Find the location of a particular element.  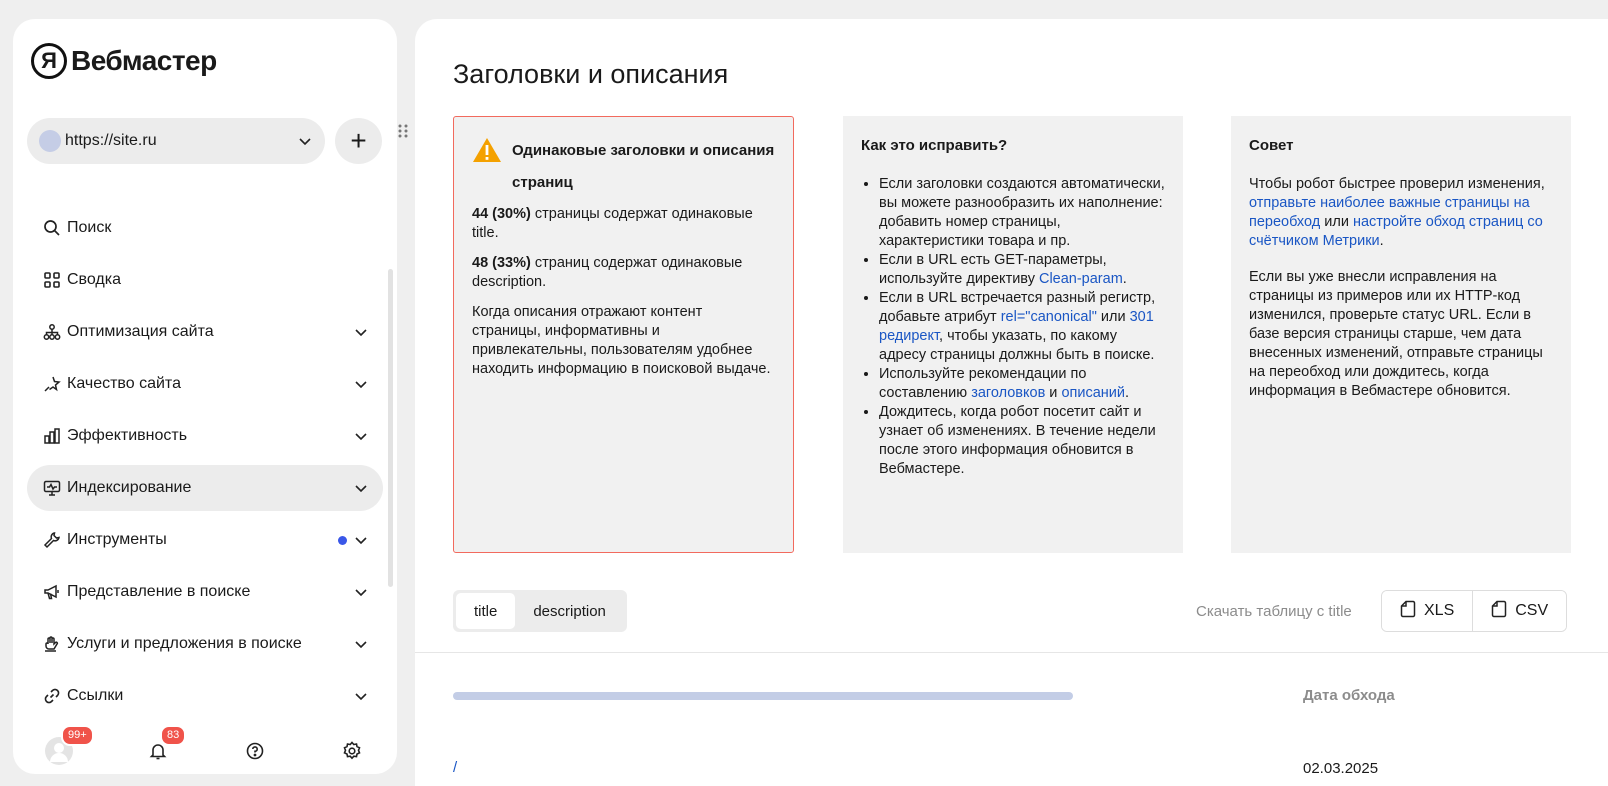

sidebar-item-label: Услуги и предложения в поиске is located at coordinates (184, 643).